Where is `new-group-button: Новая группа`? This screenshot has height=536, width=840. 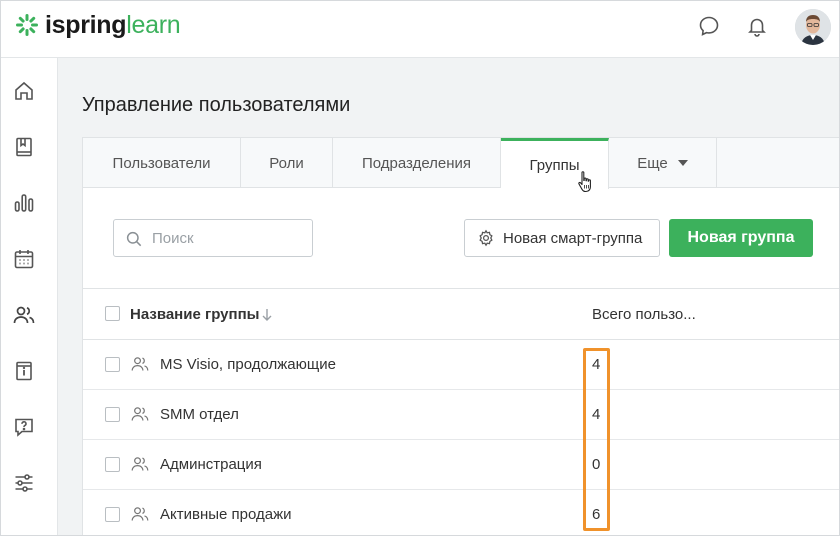 new-group-button: Новая группа is located at coordinates (741, 238).